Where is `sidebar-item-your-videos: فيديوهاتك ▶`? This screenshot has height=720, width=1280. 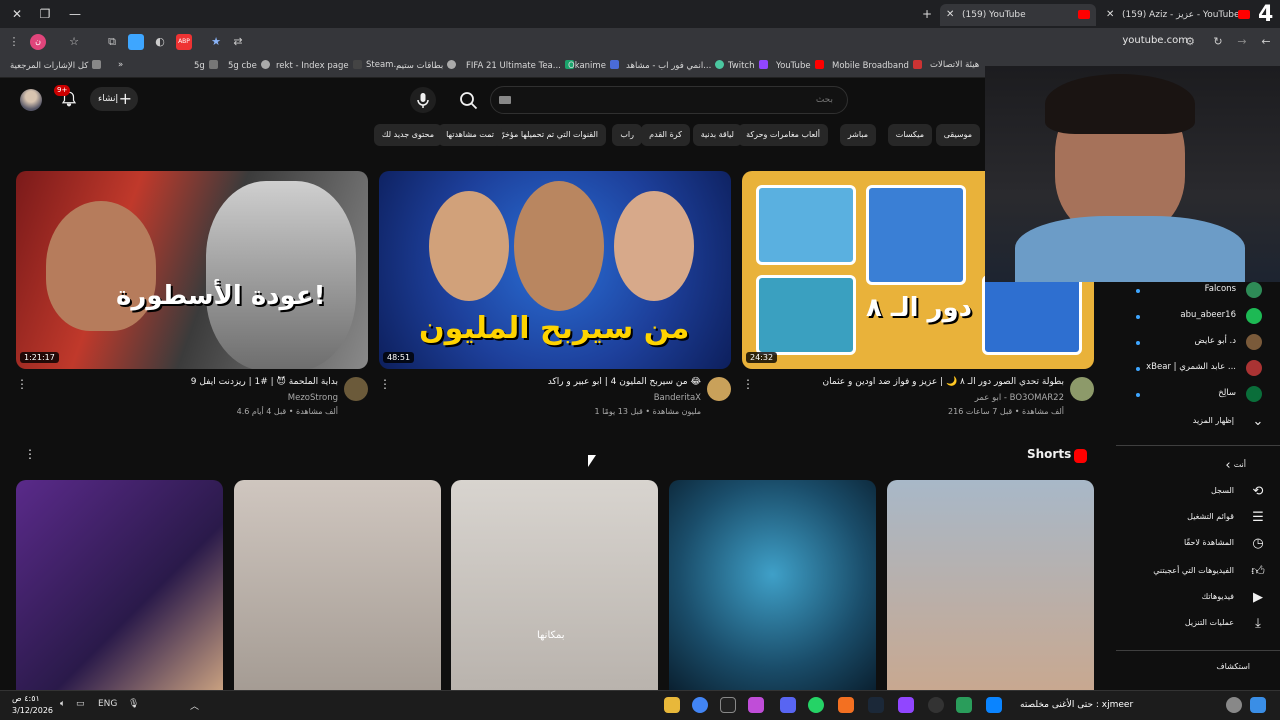 sidebar-item-your-videos: فيديوهاتك ▶ is located at coordinates (1198, 599).